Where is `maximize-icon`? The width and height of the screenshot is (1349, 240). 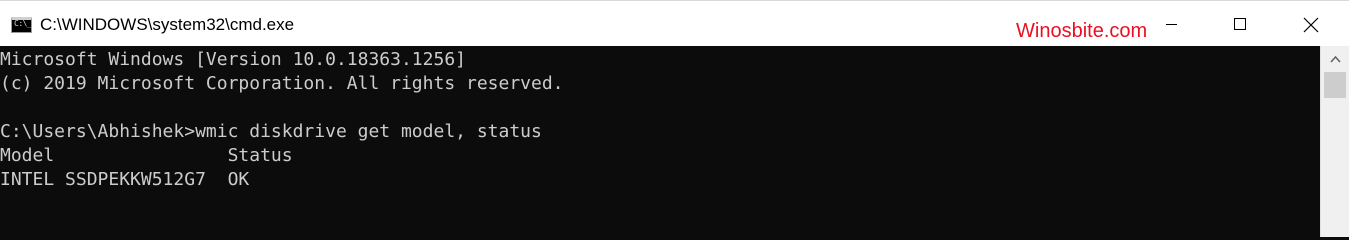
maximize-icon is located at coordinates (1240, 24).